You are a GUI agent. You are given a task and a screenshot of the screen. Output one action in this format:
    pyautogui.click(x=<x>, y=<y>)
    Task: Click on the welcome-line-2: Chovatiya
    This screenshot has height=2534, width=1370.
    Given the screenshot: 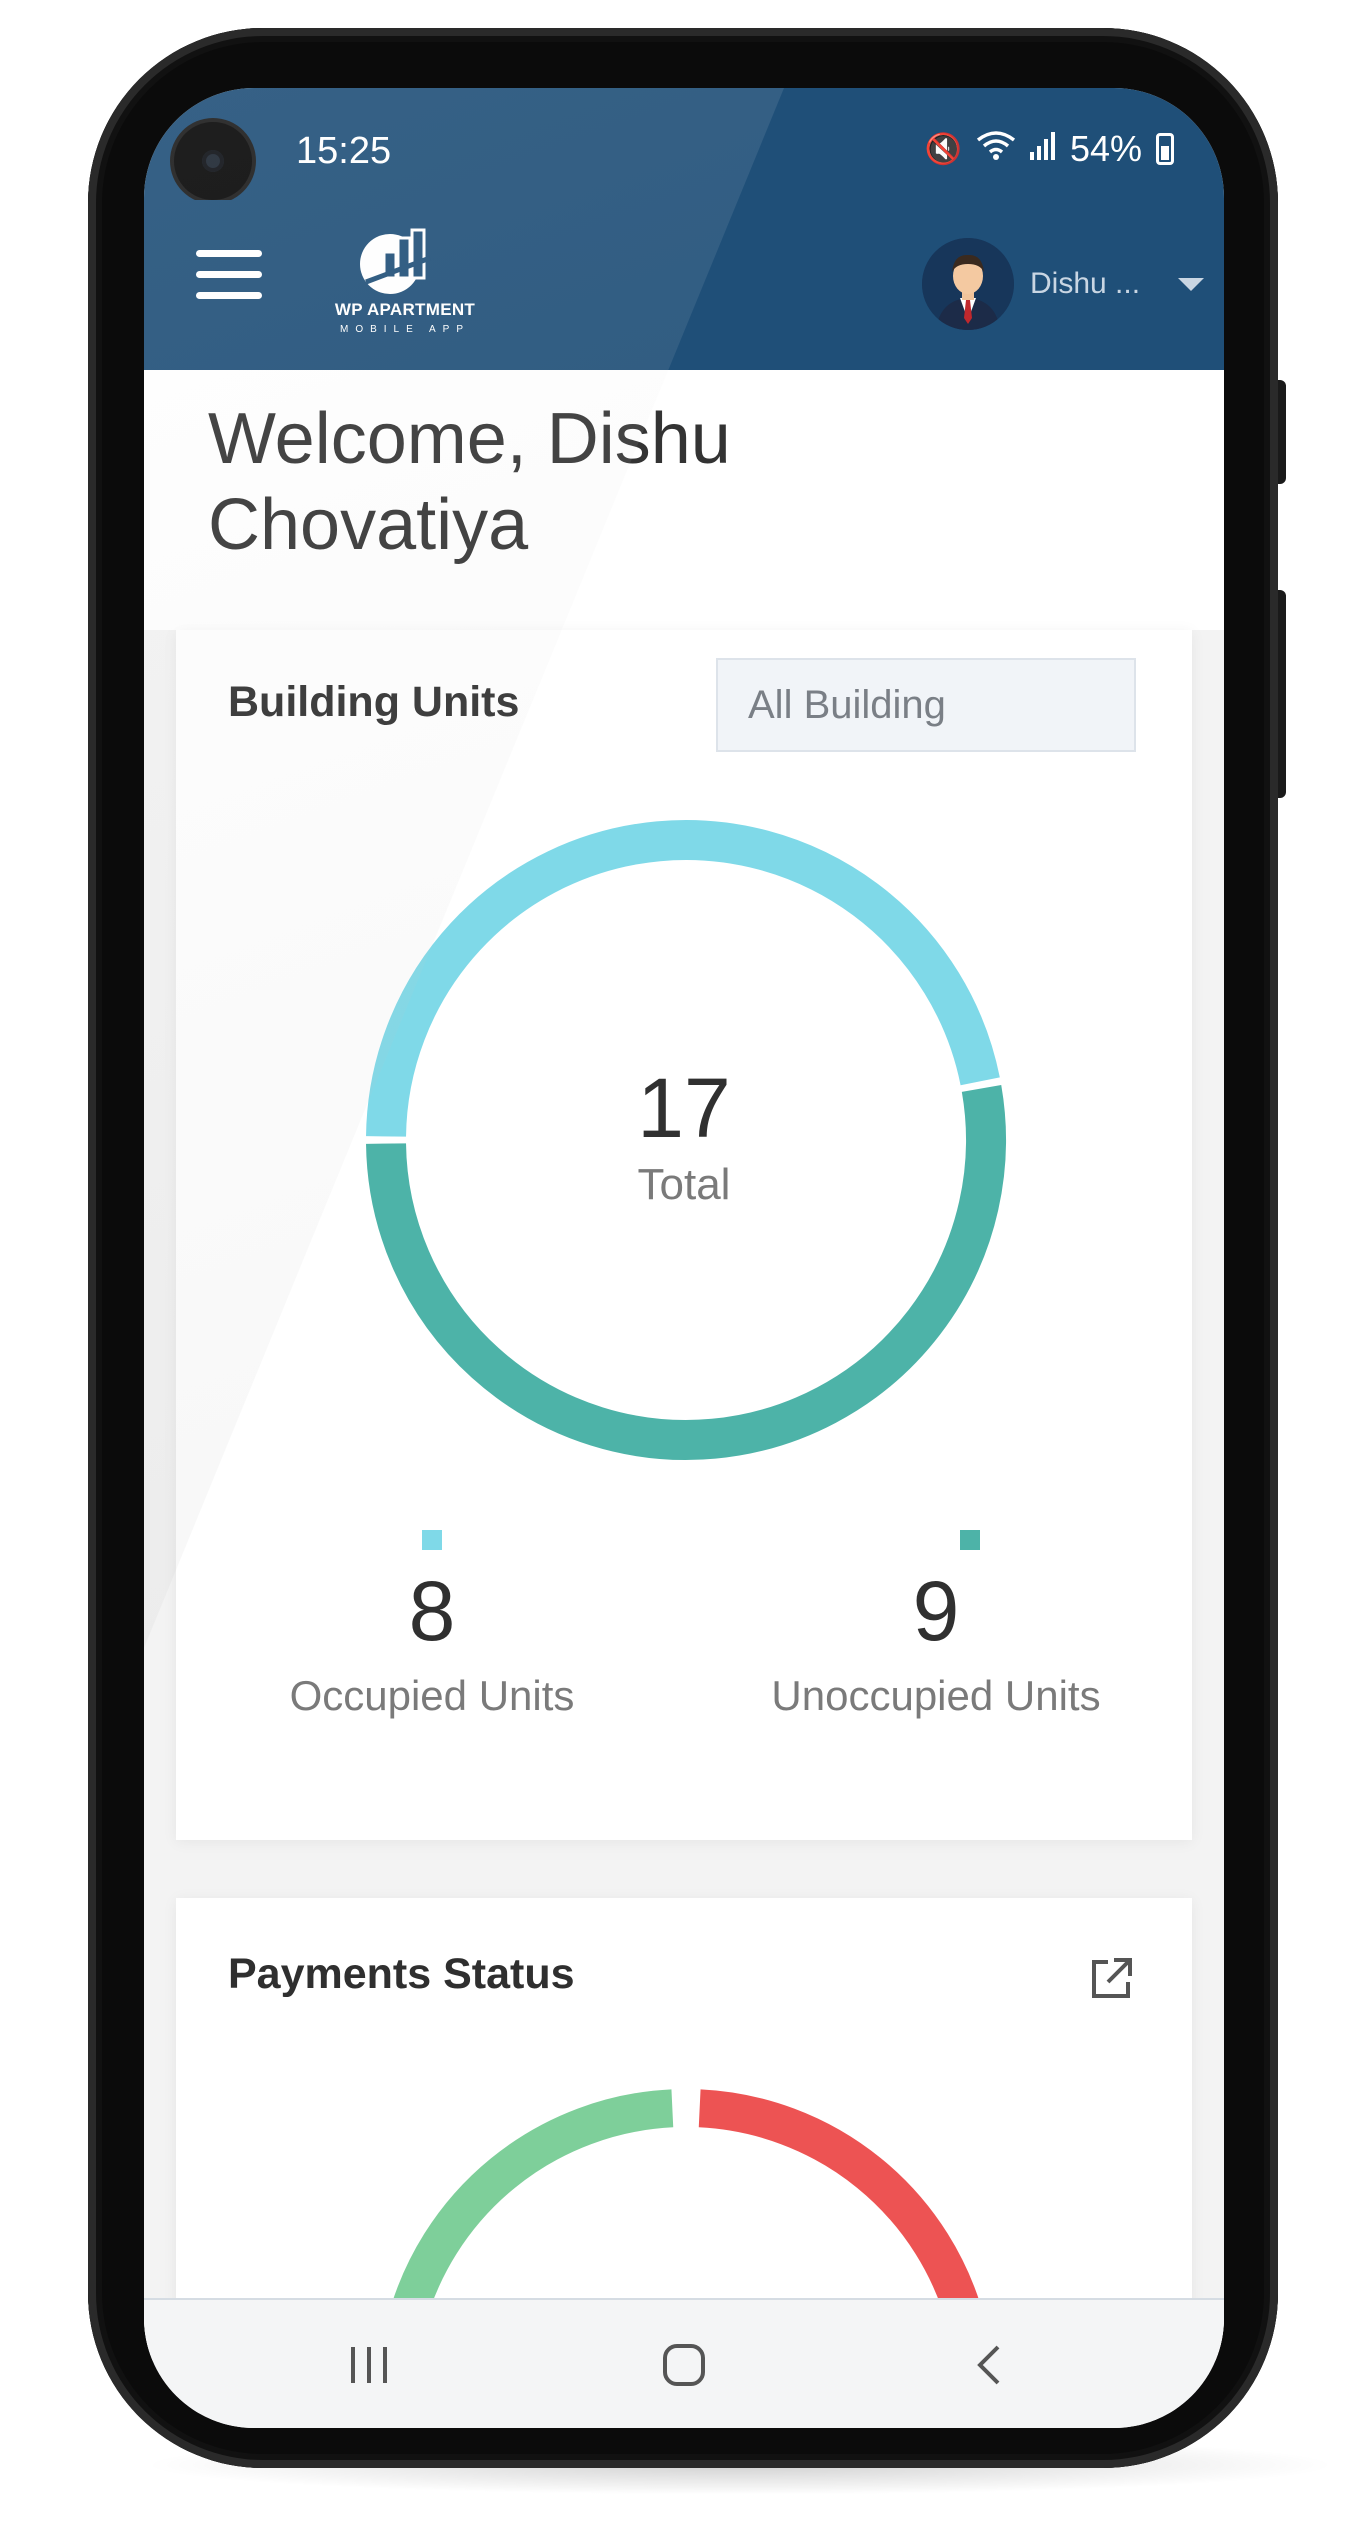 What is the action you would take?
    pyautogui.click(x=368, y=525)
    